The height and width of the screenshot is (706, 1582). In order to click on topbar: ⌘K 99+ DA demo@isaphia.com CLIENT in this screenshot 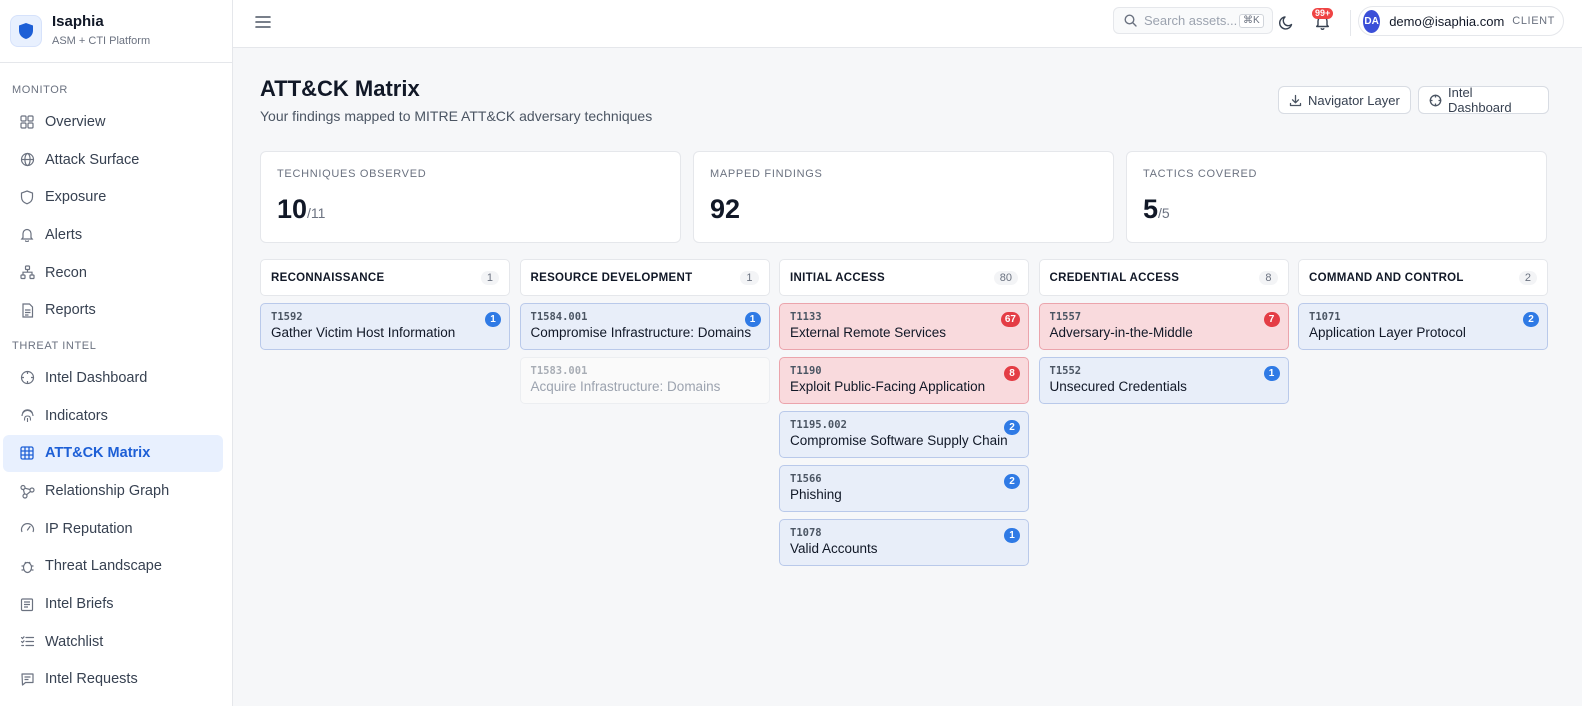, I will do `click(907, 24)`.